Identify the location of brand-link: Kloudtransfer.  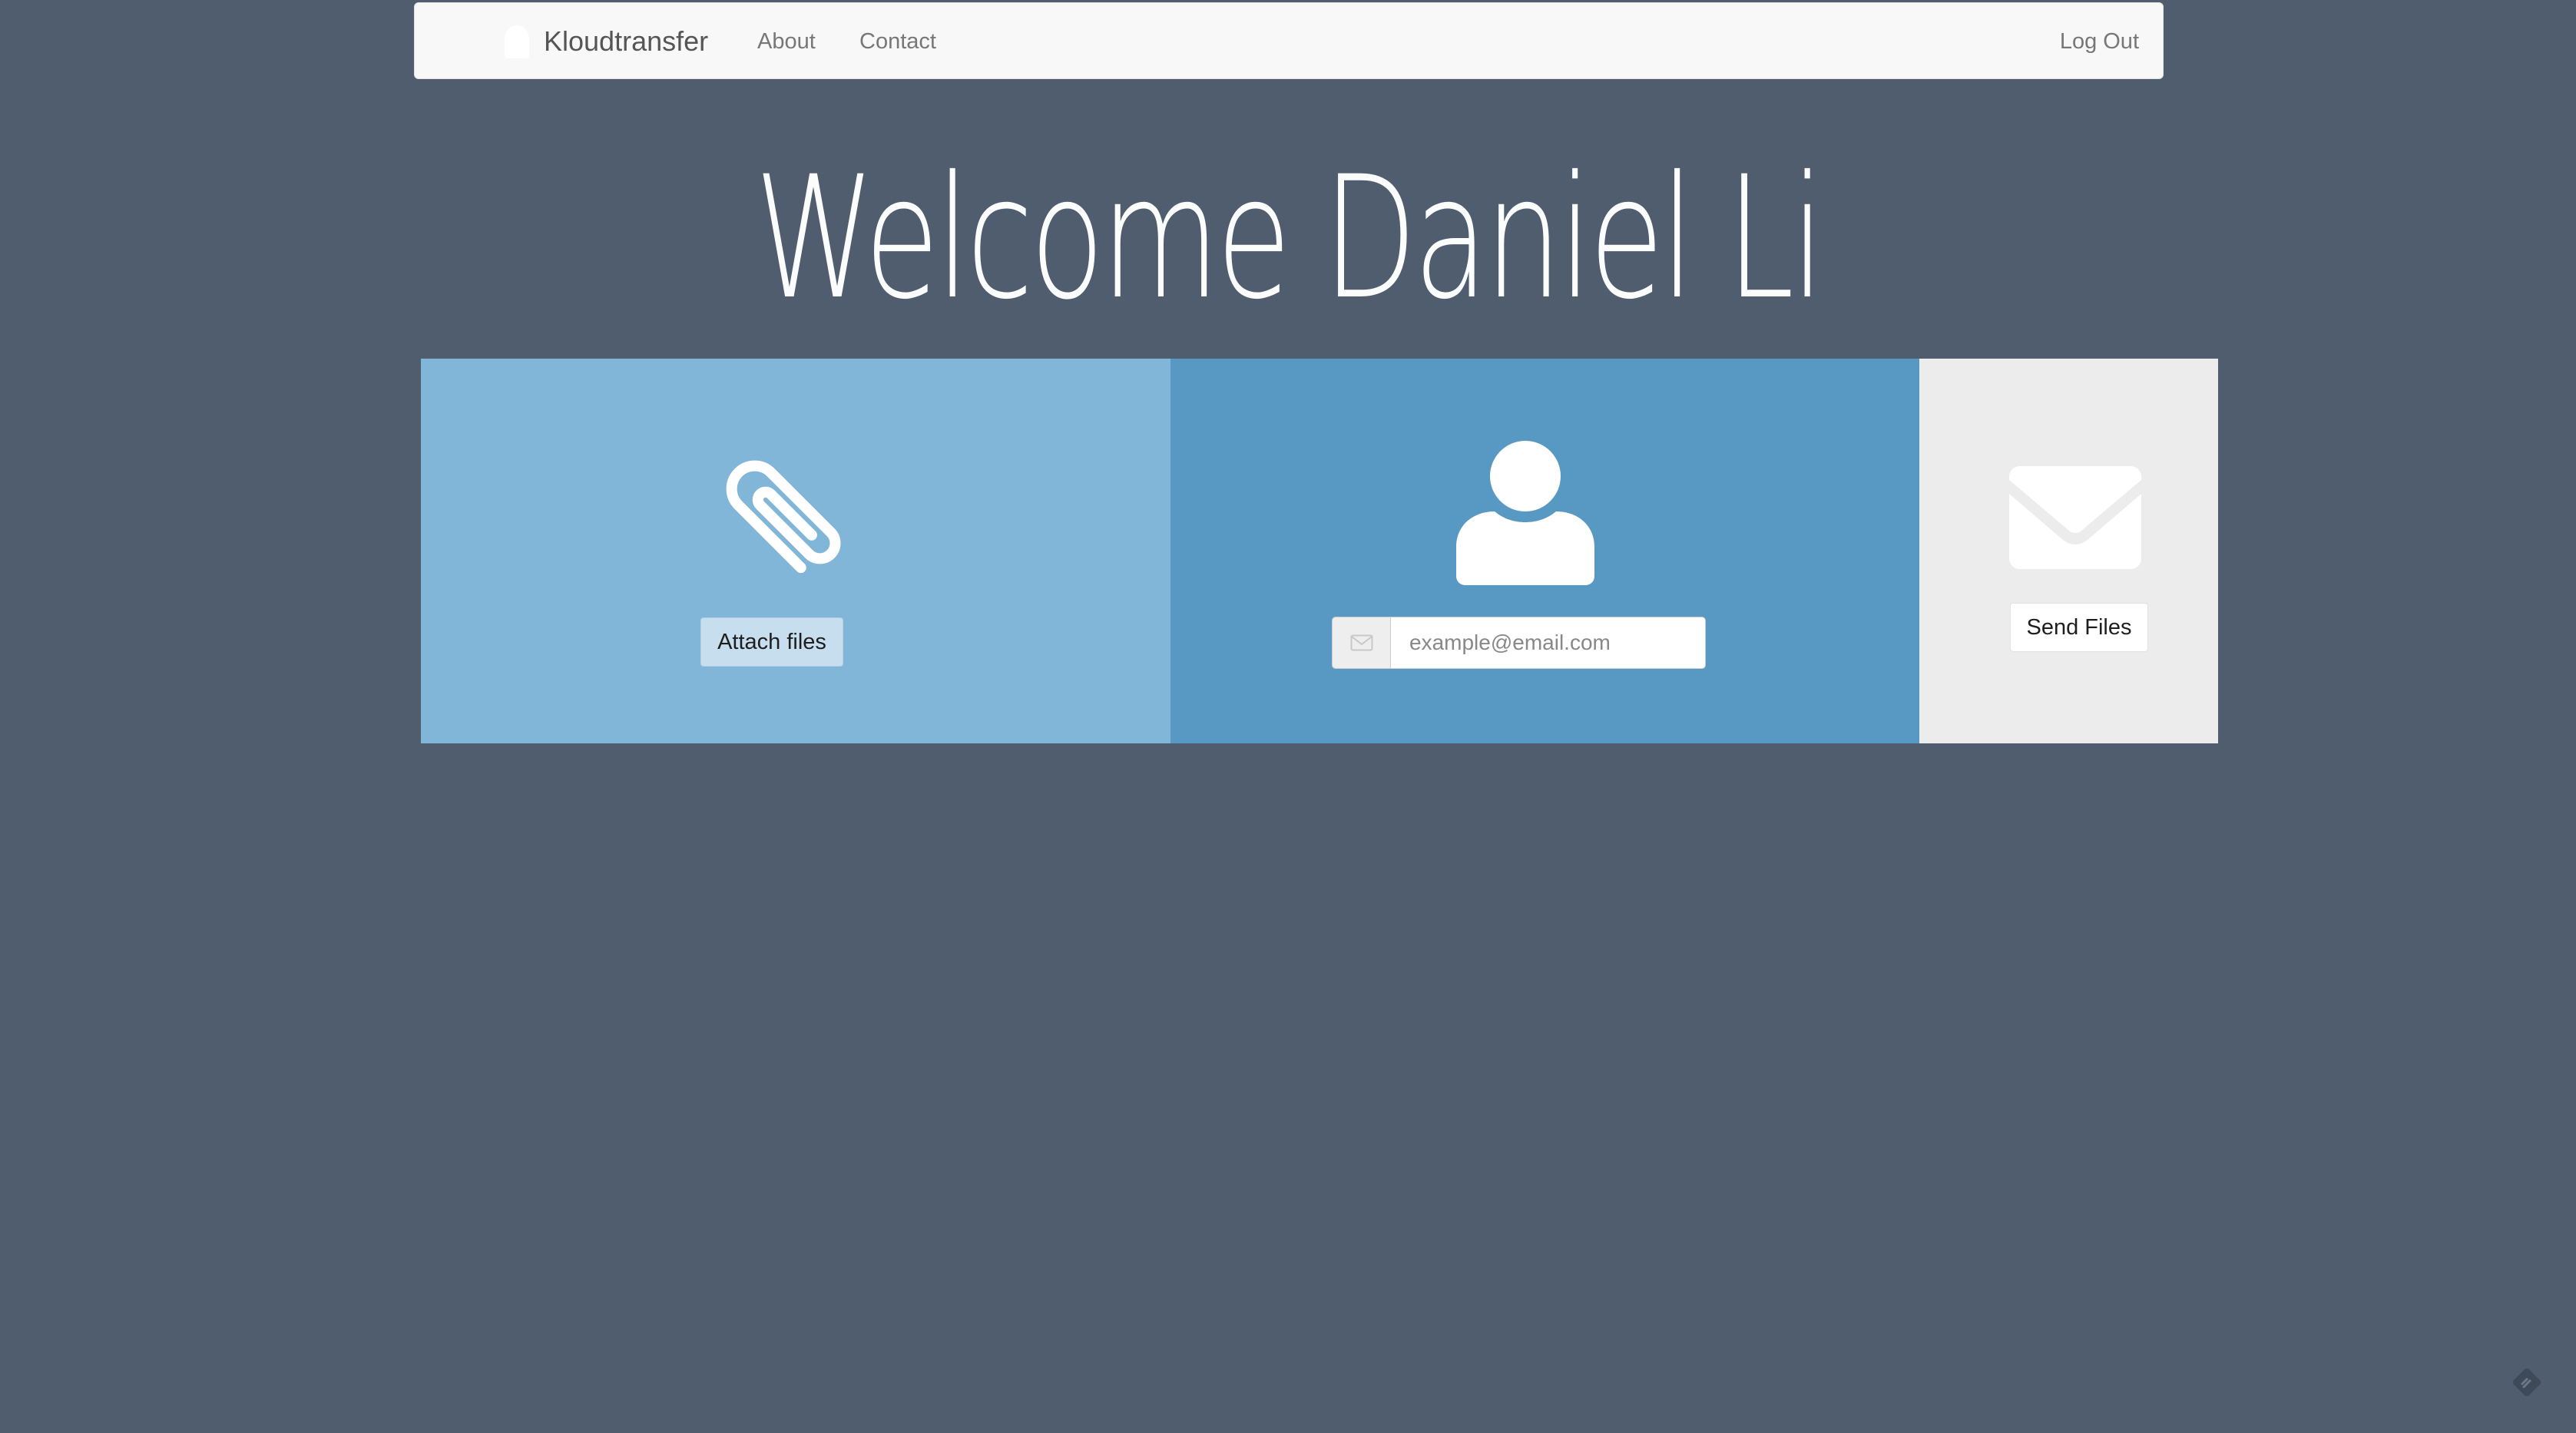
(606, 41).